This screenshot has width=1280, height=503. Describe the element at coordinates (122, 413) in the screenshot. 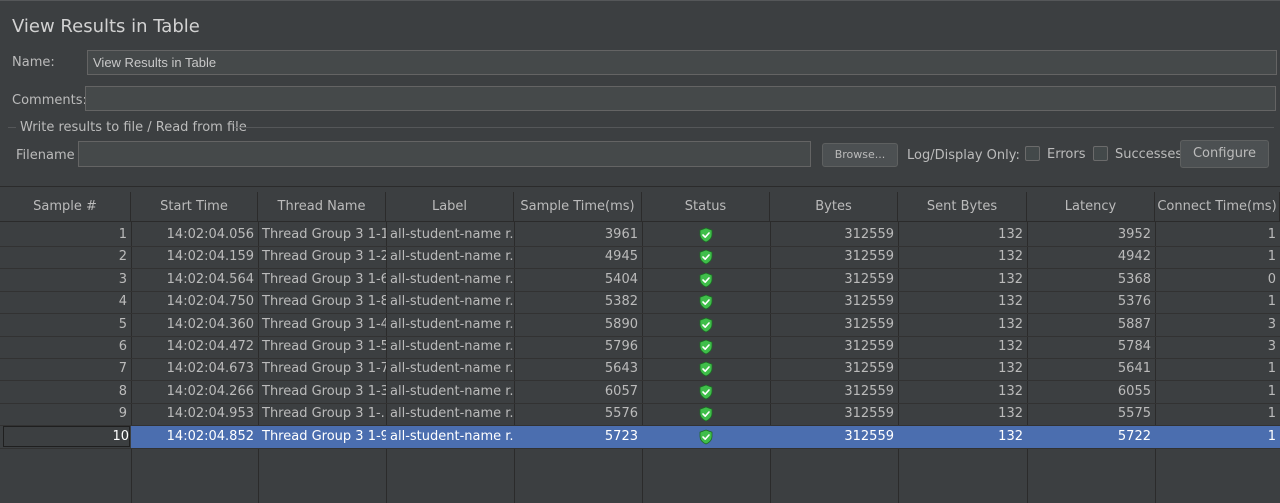

I see `cell-sample-number: 9` at that location.